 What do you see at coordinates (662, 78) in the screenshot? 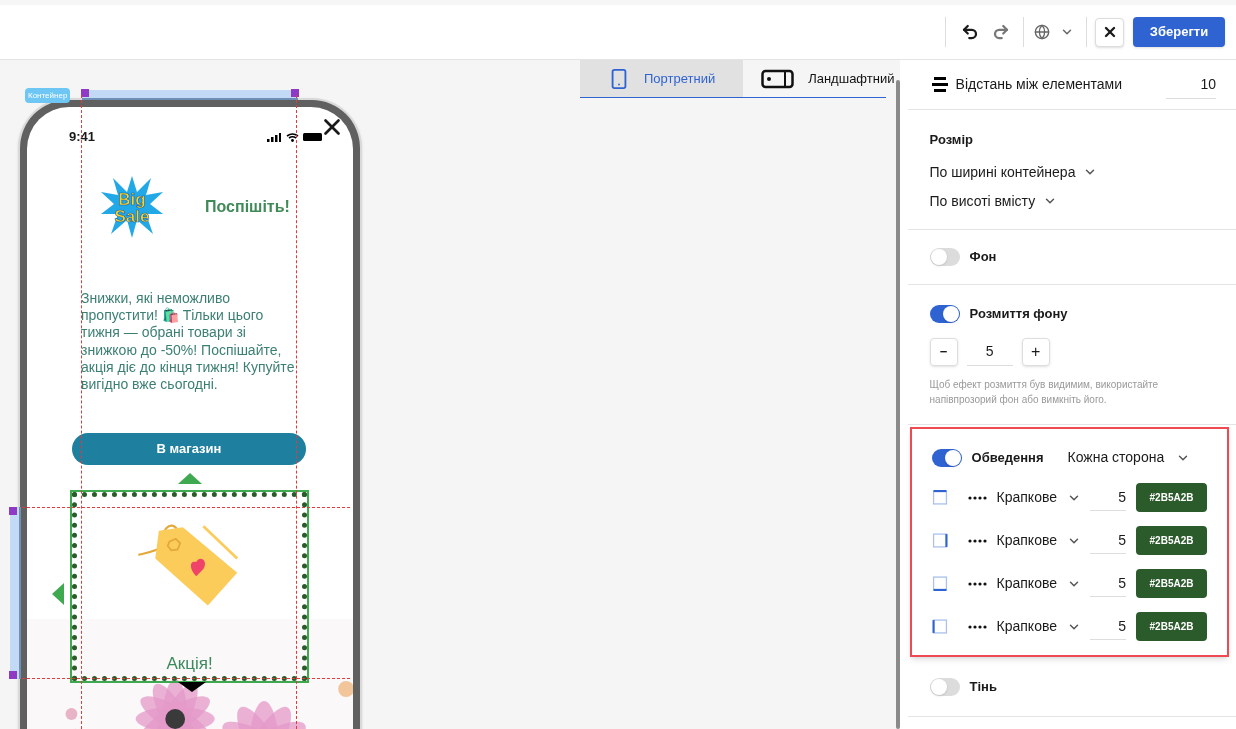
I see `orientation-tab: Портретний` at bounding box center [662, 78].